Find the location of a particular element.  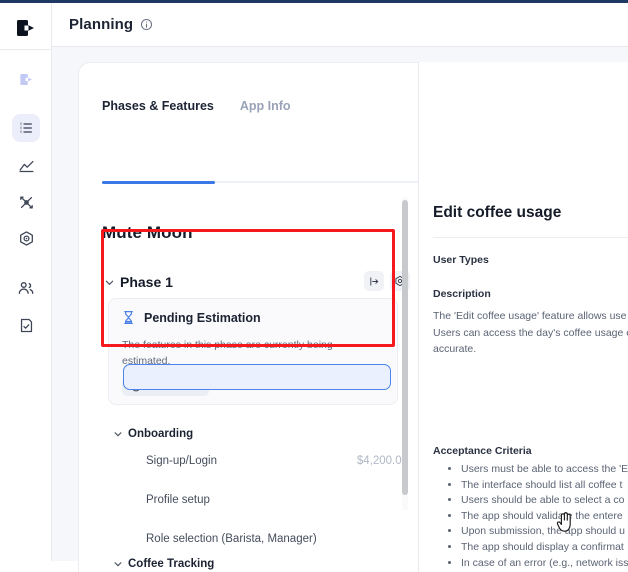

sidebar-item-team is located at coordinates (26, 288).